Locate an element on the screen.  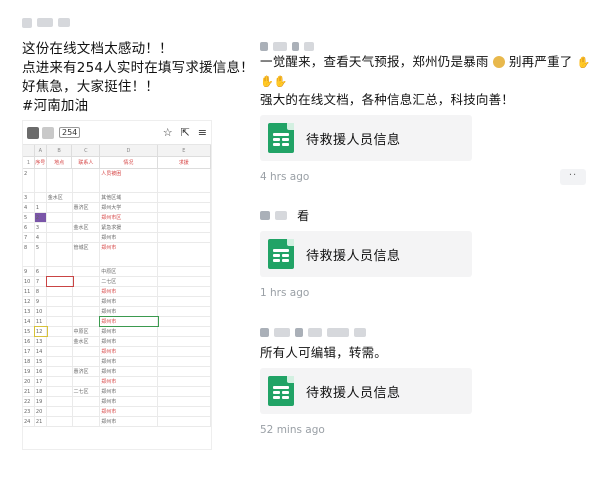
table-row: 22 19 郑州市 is located at coordinates (117, 402).